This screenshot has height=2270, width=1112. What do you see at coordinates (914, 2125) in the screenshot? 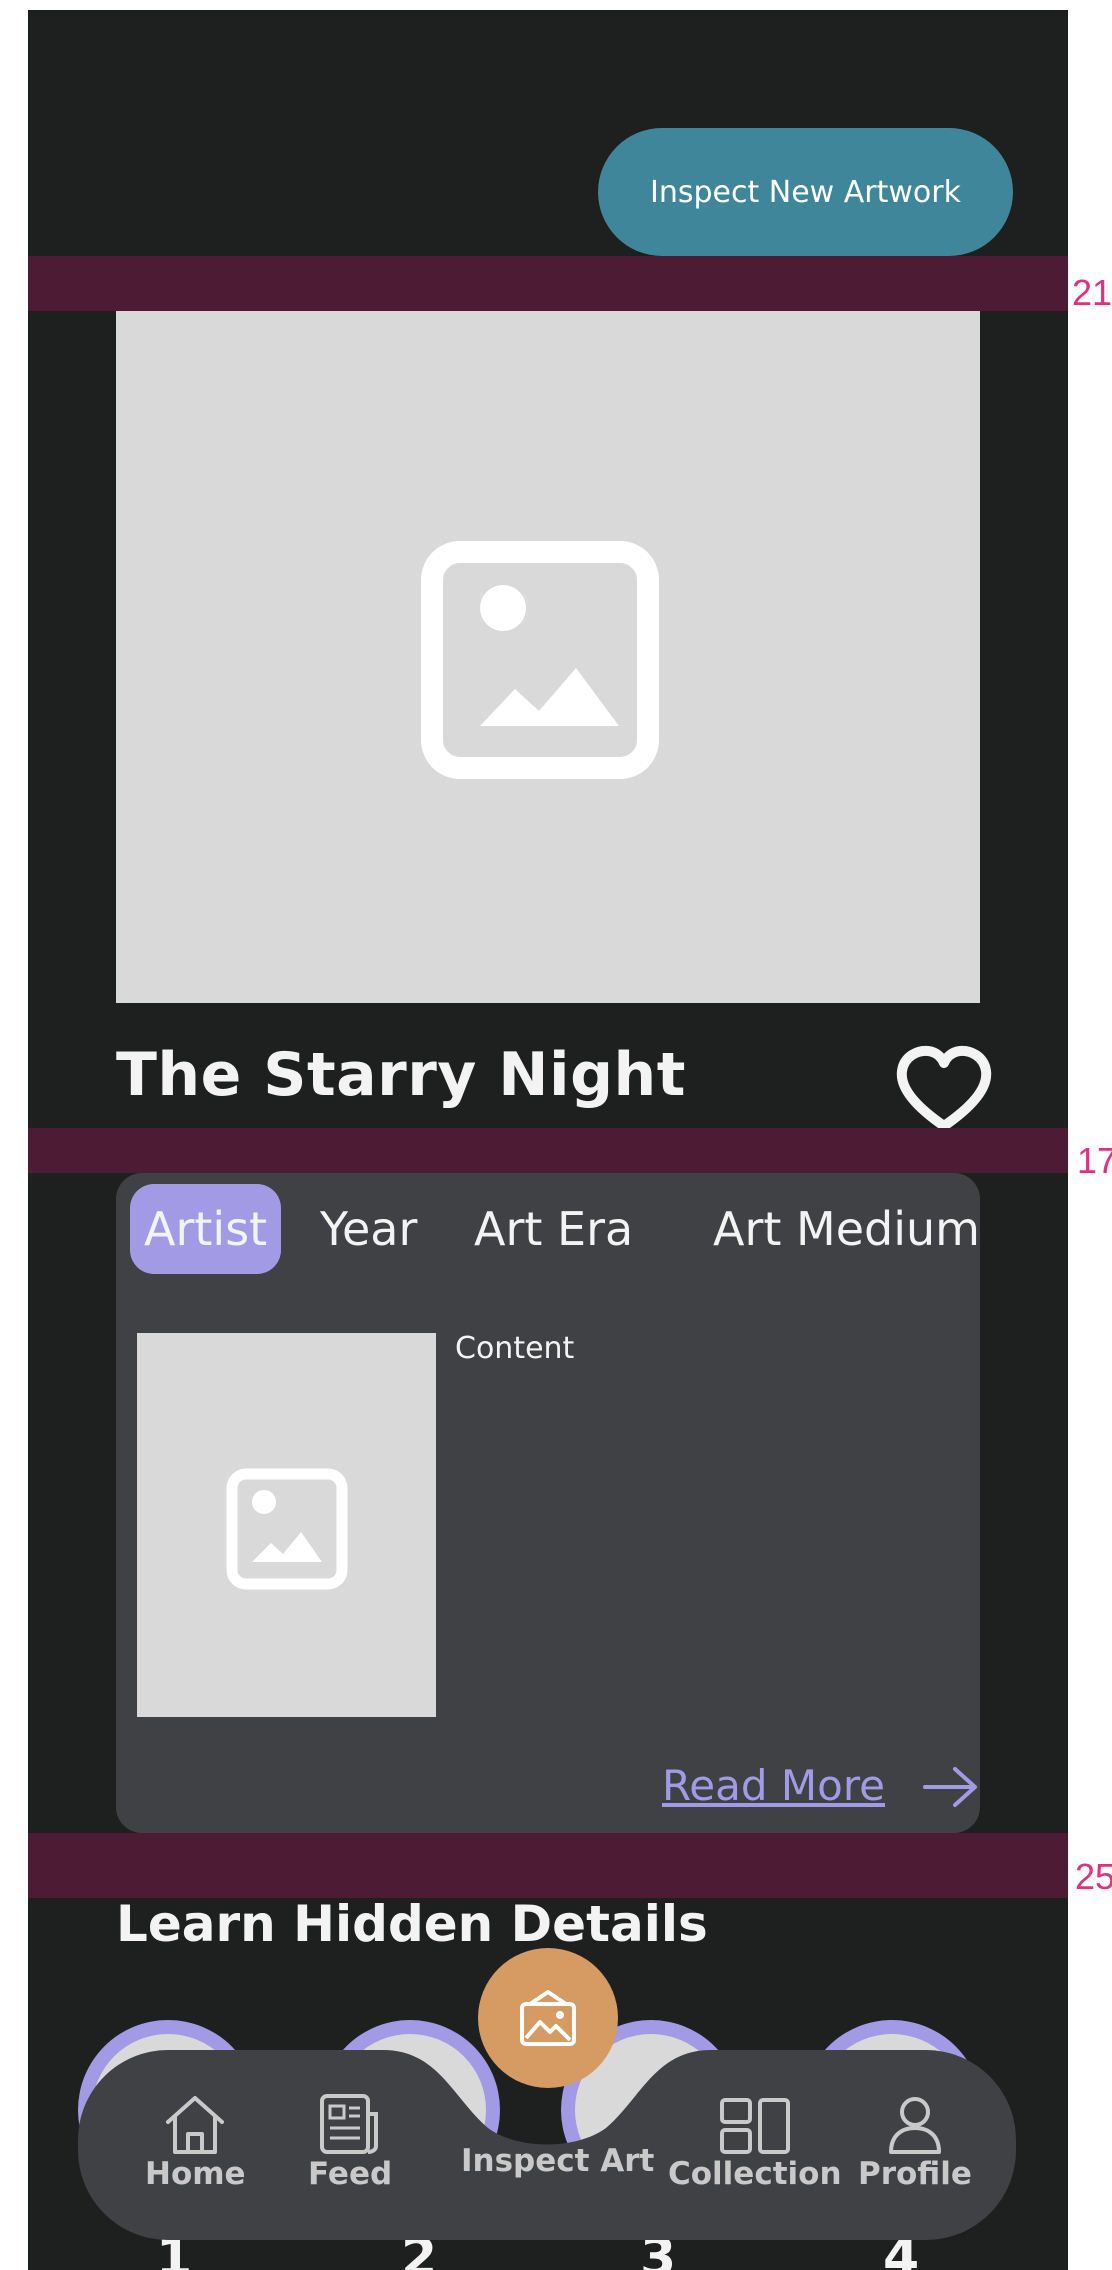
I see `profile-icon` at bounding box center [914, 2125].